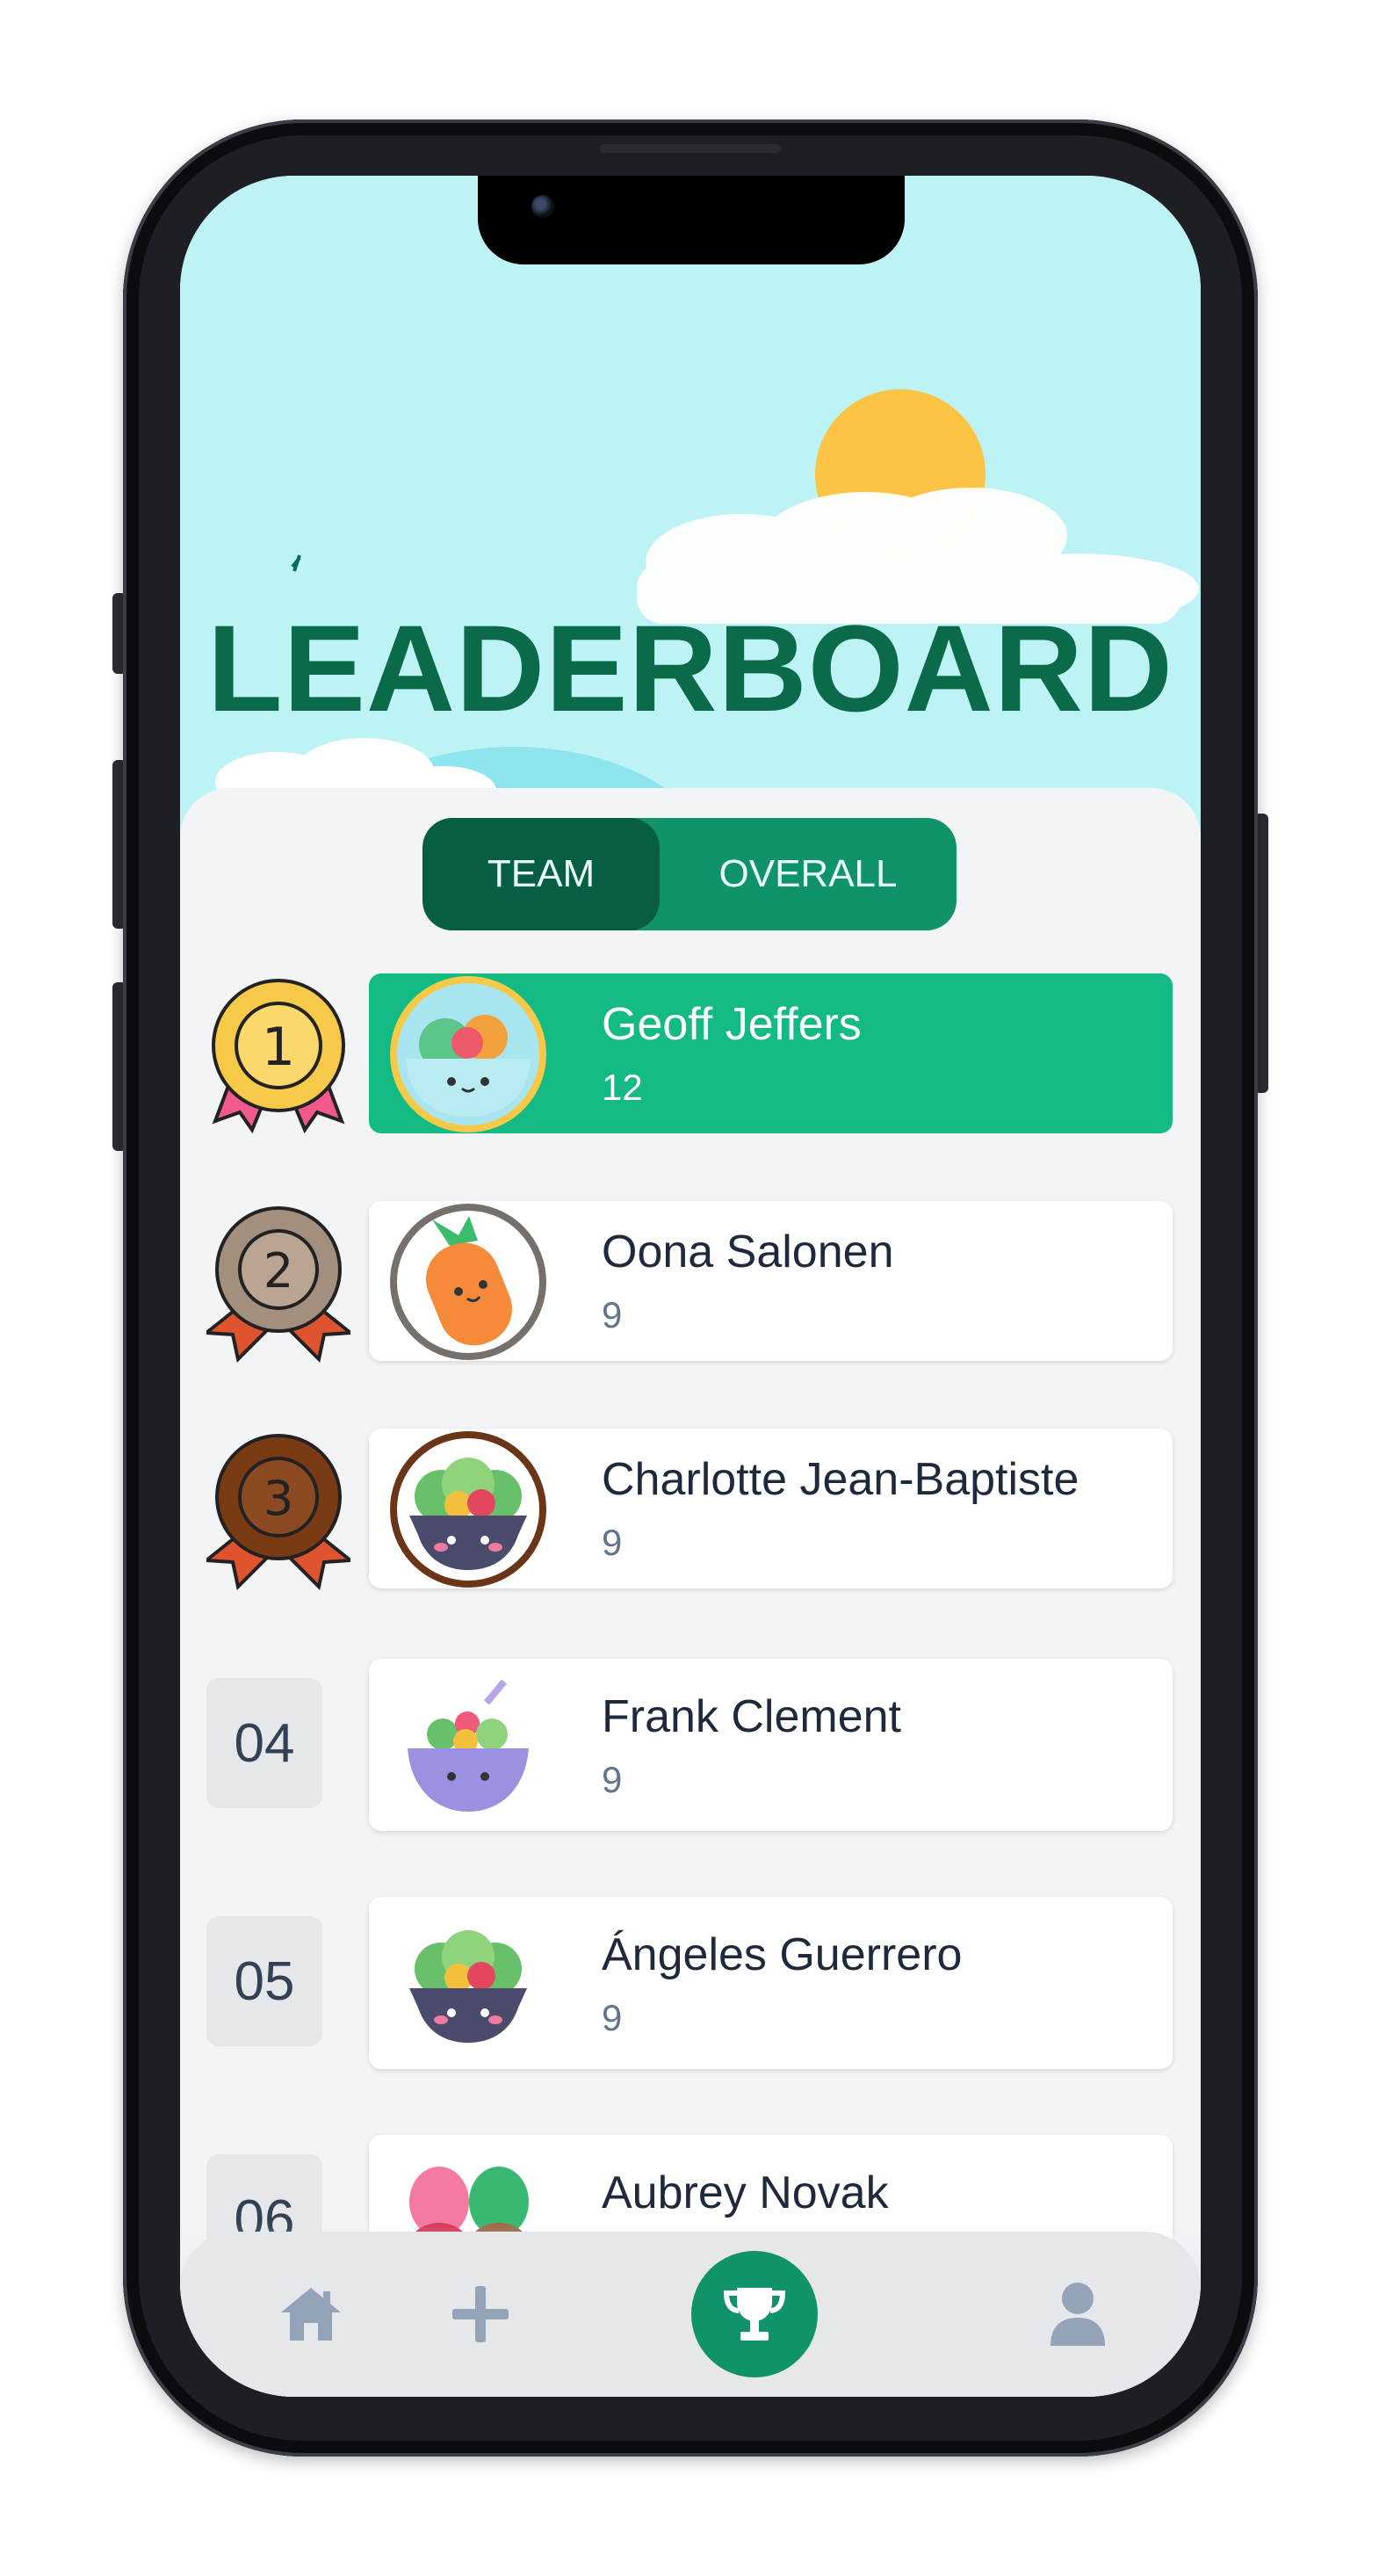 The image size is (1379, 2576). I want to click on carrot-avatar, so click(468, 1282).